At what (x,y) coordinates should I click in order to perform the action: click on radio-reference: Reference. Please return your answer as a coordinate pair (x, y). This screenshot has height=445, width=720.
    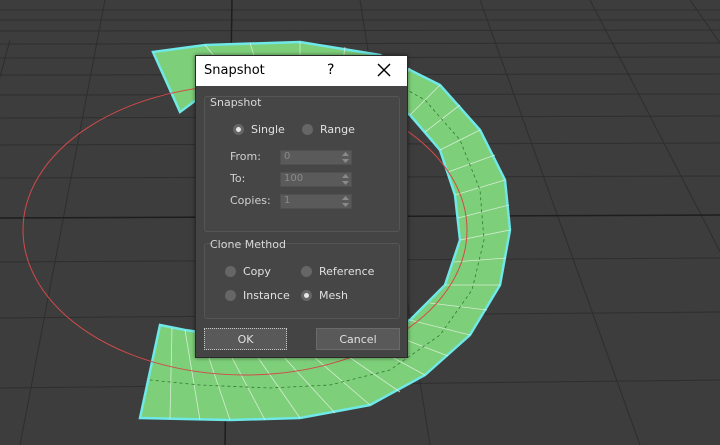
    Looking at the image, I should click on (337, 271).